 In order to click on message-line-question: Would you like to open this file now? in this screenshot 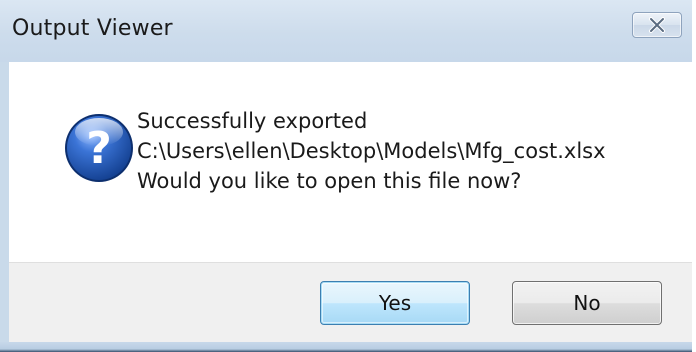, I will do `click(329, 181)`.